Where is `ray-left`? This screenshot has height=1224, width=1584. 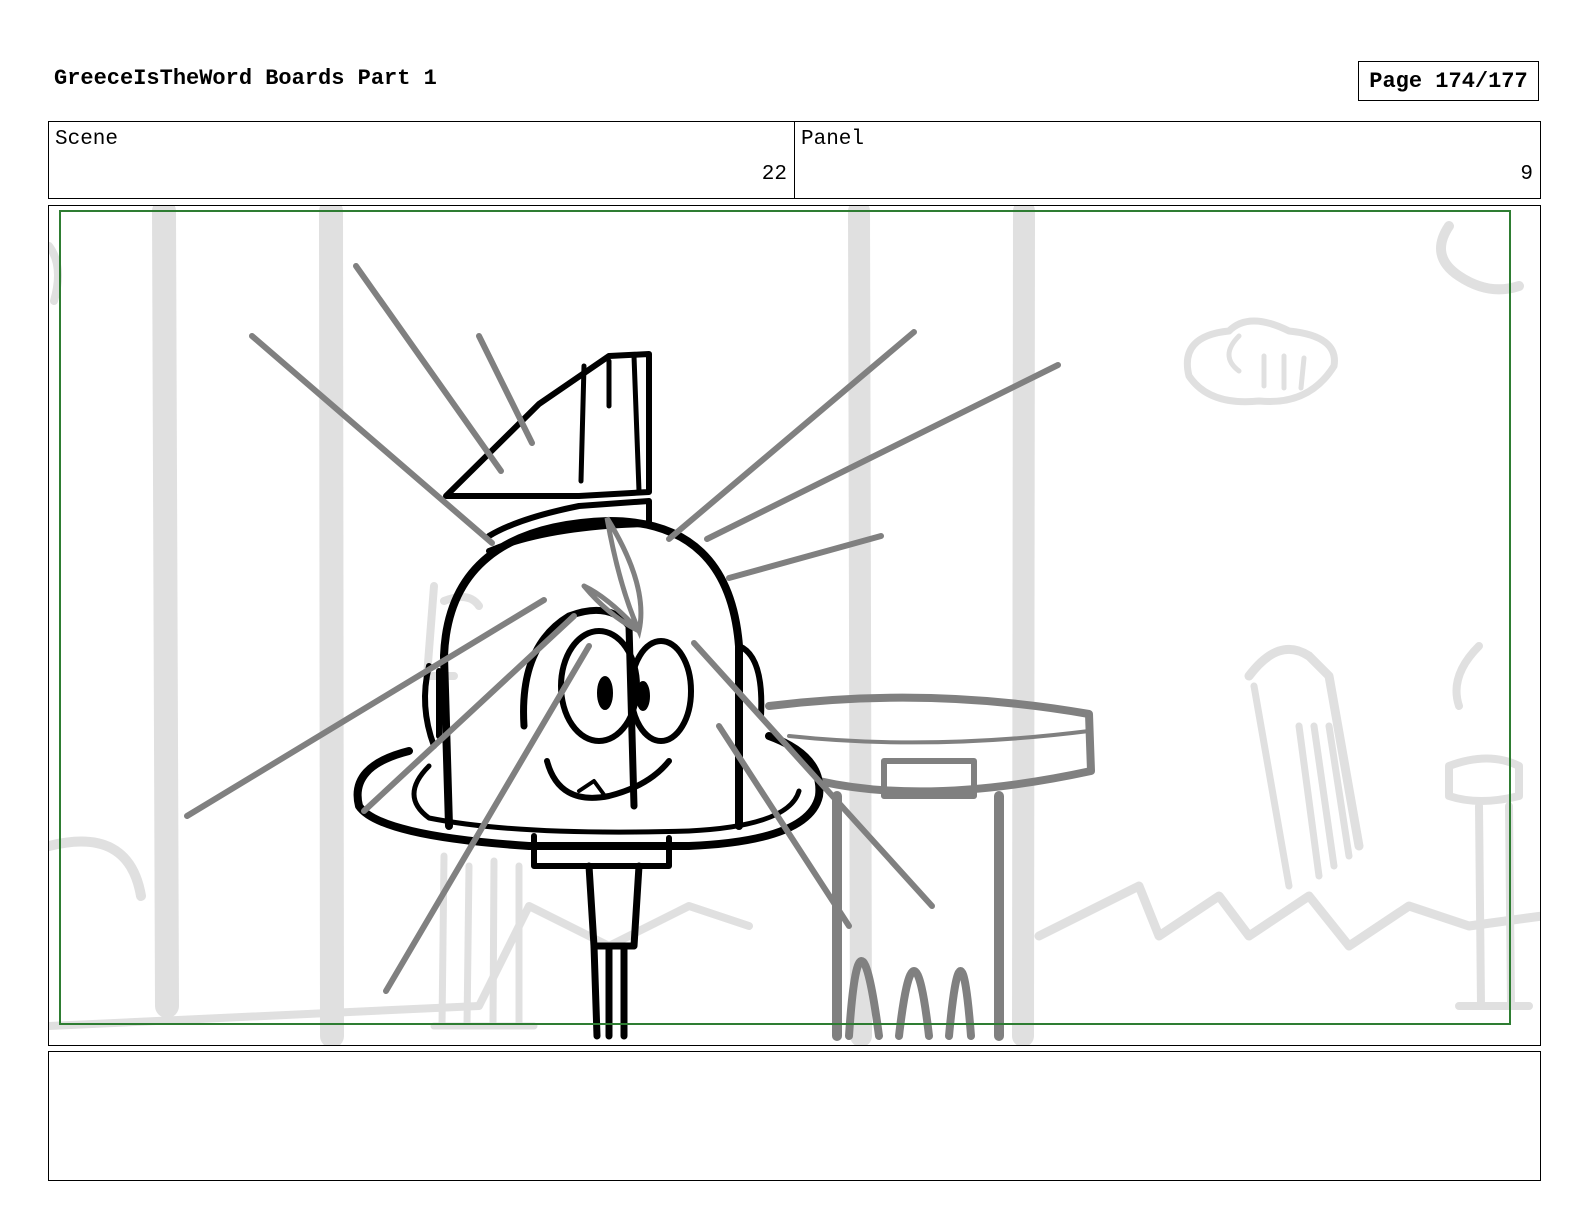 ray-left is located at coordinates (365, 708).